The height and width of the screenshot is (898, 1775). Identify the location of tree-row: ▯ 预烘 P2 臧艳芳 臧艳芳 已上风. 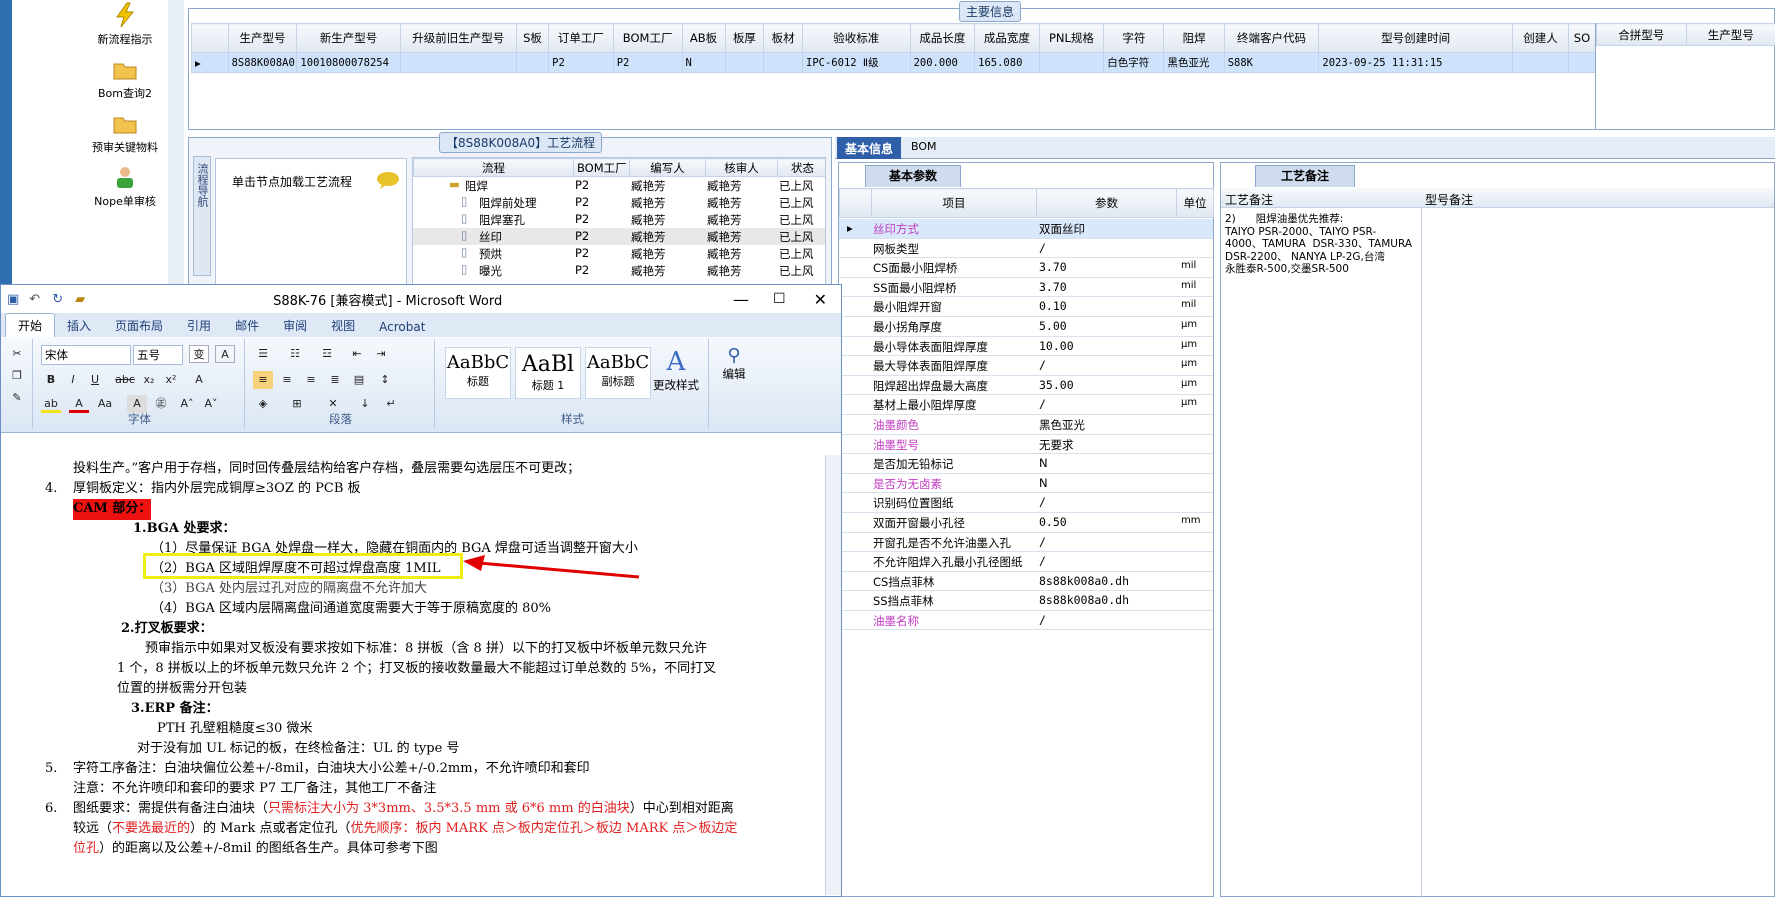
(619, 253).